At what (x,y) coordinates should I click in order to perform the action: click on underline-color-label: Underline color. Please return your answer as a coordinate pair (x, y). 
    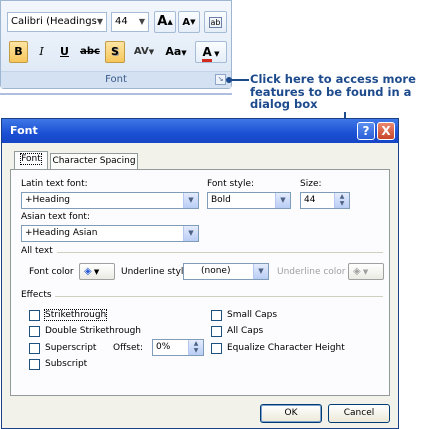
    Looking at the image, I should click on (311, 272).